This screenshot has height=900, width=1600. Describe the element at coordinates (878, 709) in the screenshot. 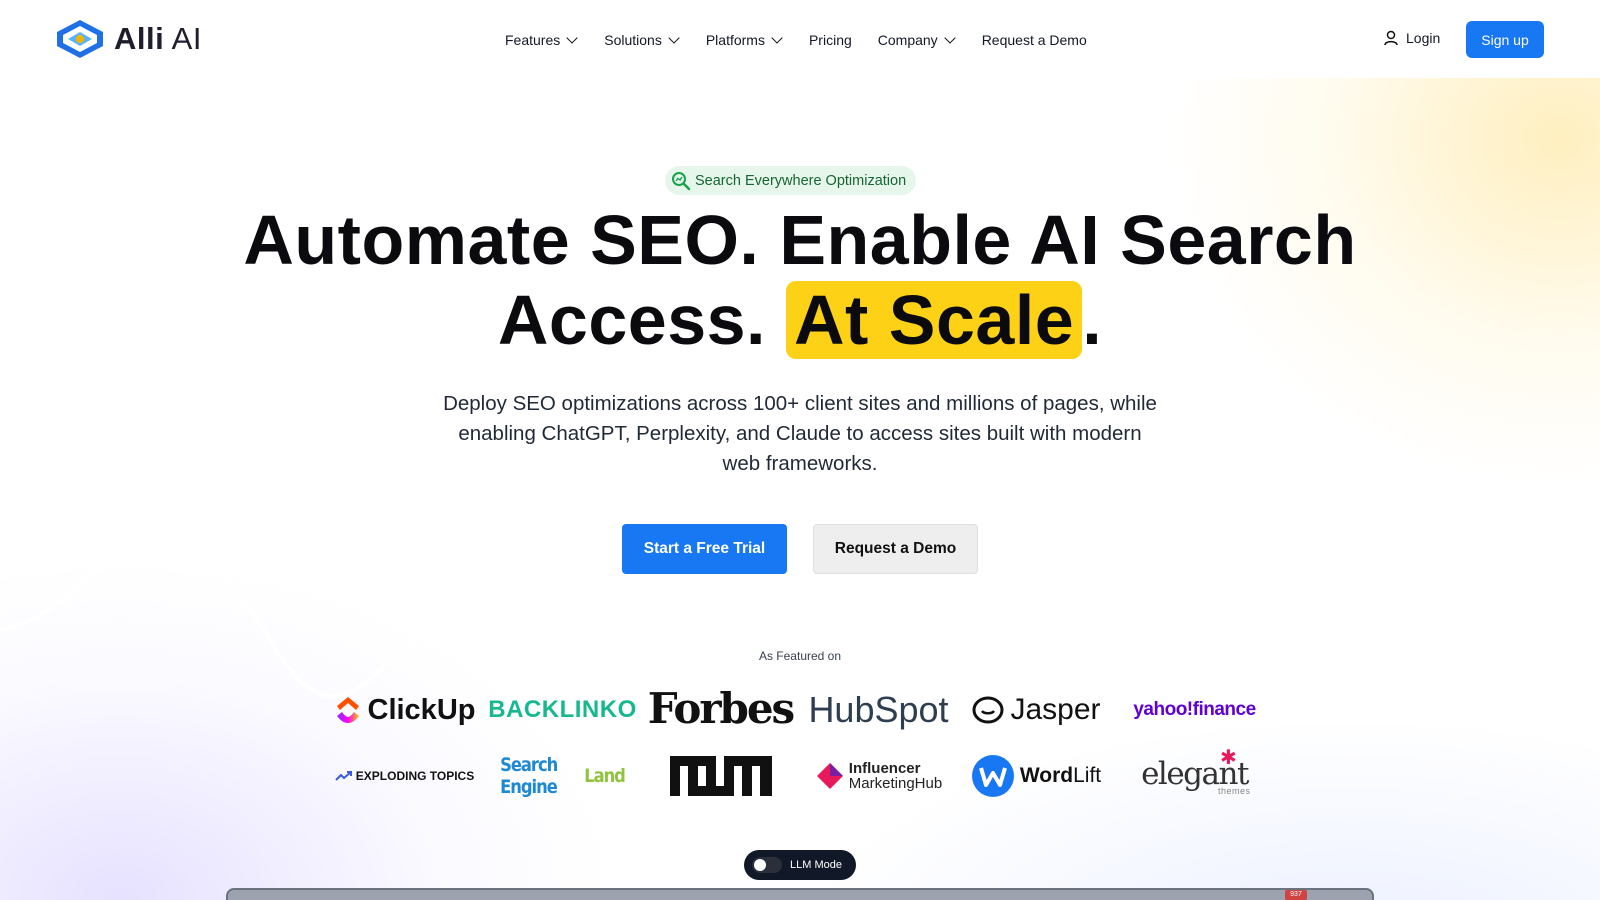

I see `hubspot-logo: HubSpot` at that location.